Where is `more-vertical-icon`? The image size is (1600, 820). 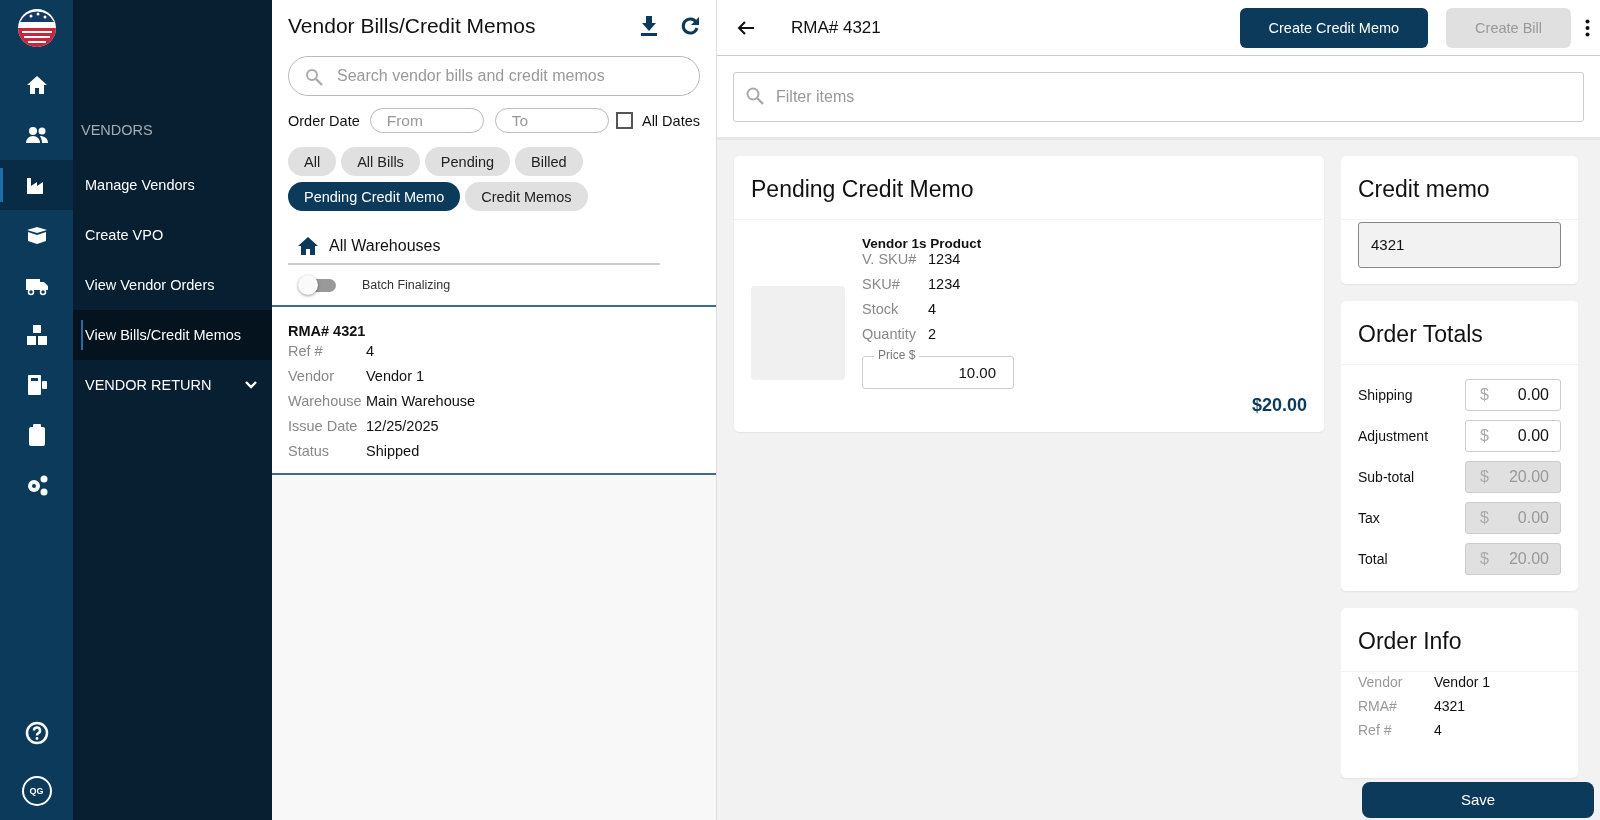
more-vertical-icon is located at coordinates (1587, 27).